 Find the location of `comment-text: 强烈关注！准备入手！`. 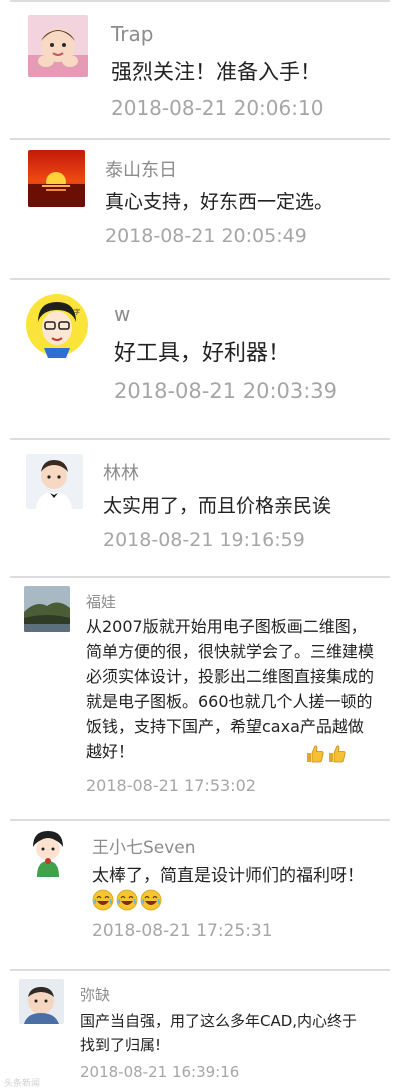

comment-text: 强烈关注！准备入手！ is located at coordinates (216, 72).